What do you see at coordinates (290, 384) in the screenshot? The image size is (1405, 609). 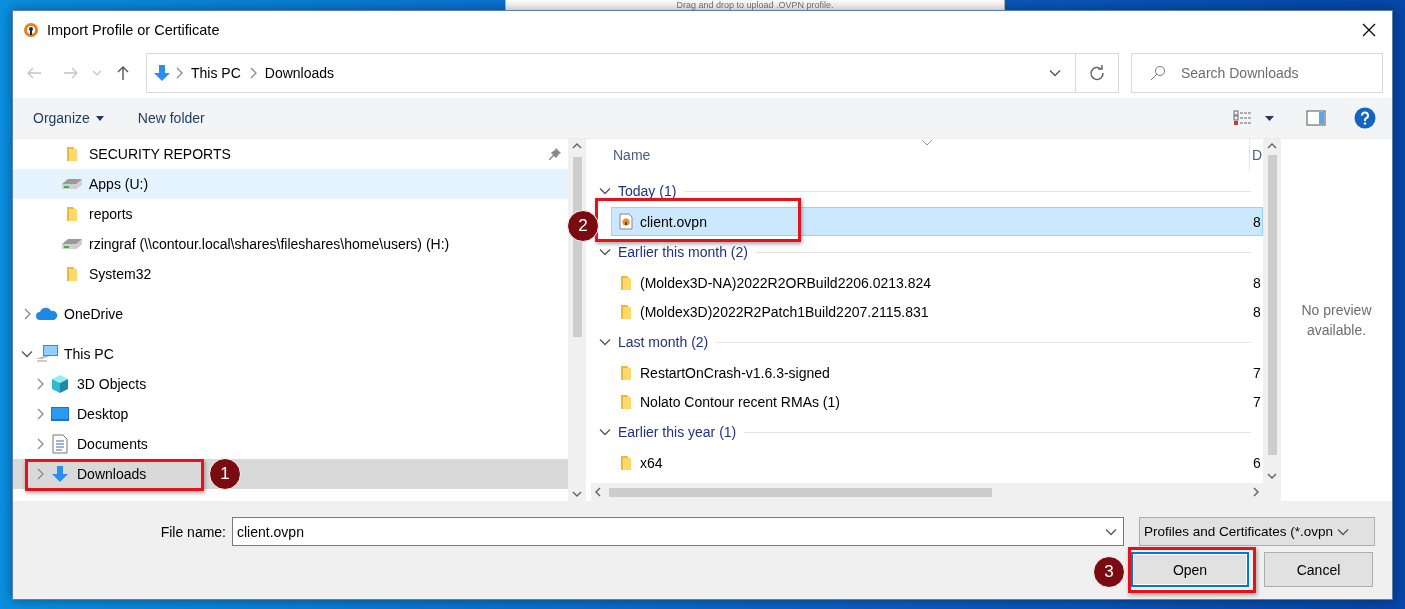 I see `nav-item: 3D Objects` at bounding box center [290, 384].